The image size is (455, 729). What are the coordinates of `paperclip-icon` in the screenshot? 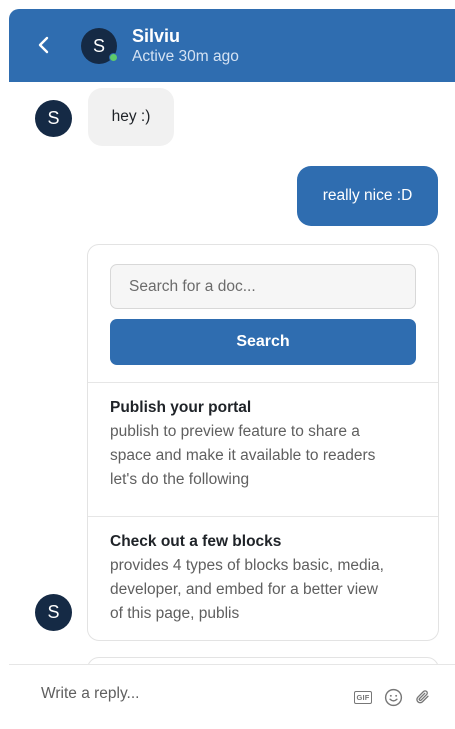 It's located at (422, 697).